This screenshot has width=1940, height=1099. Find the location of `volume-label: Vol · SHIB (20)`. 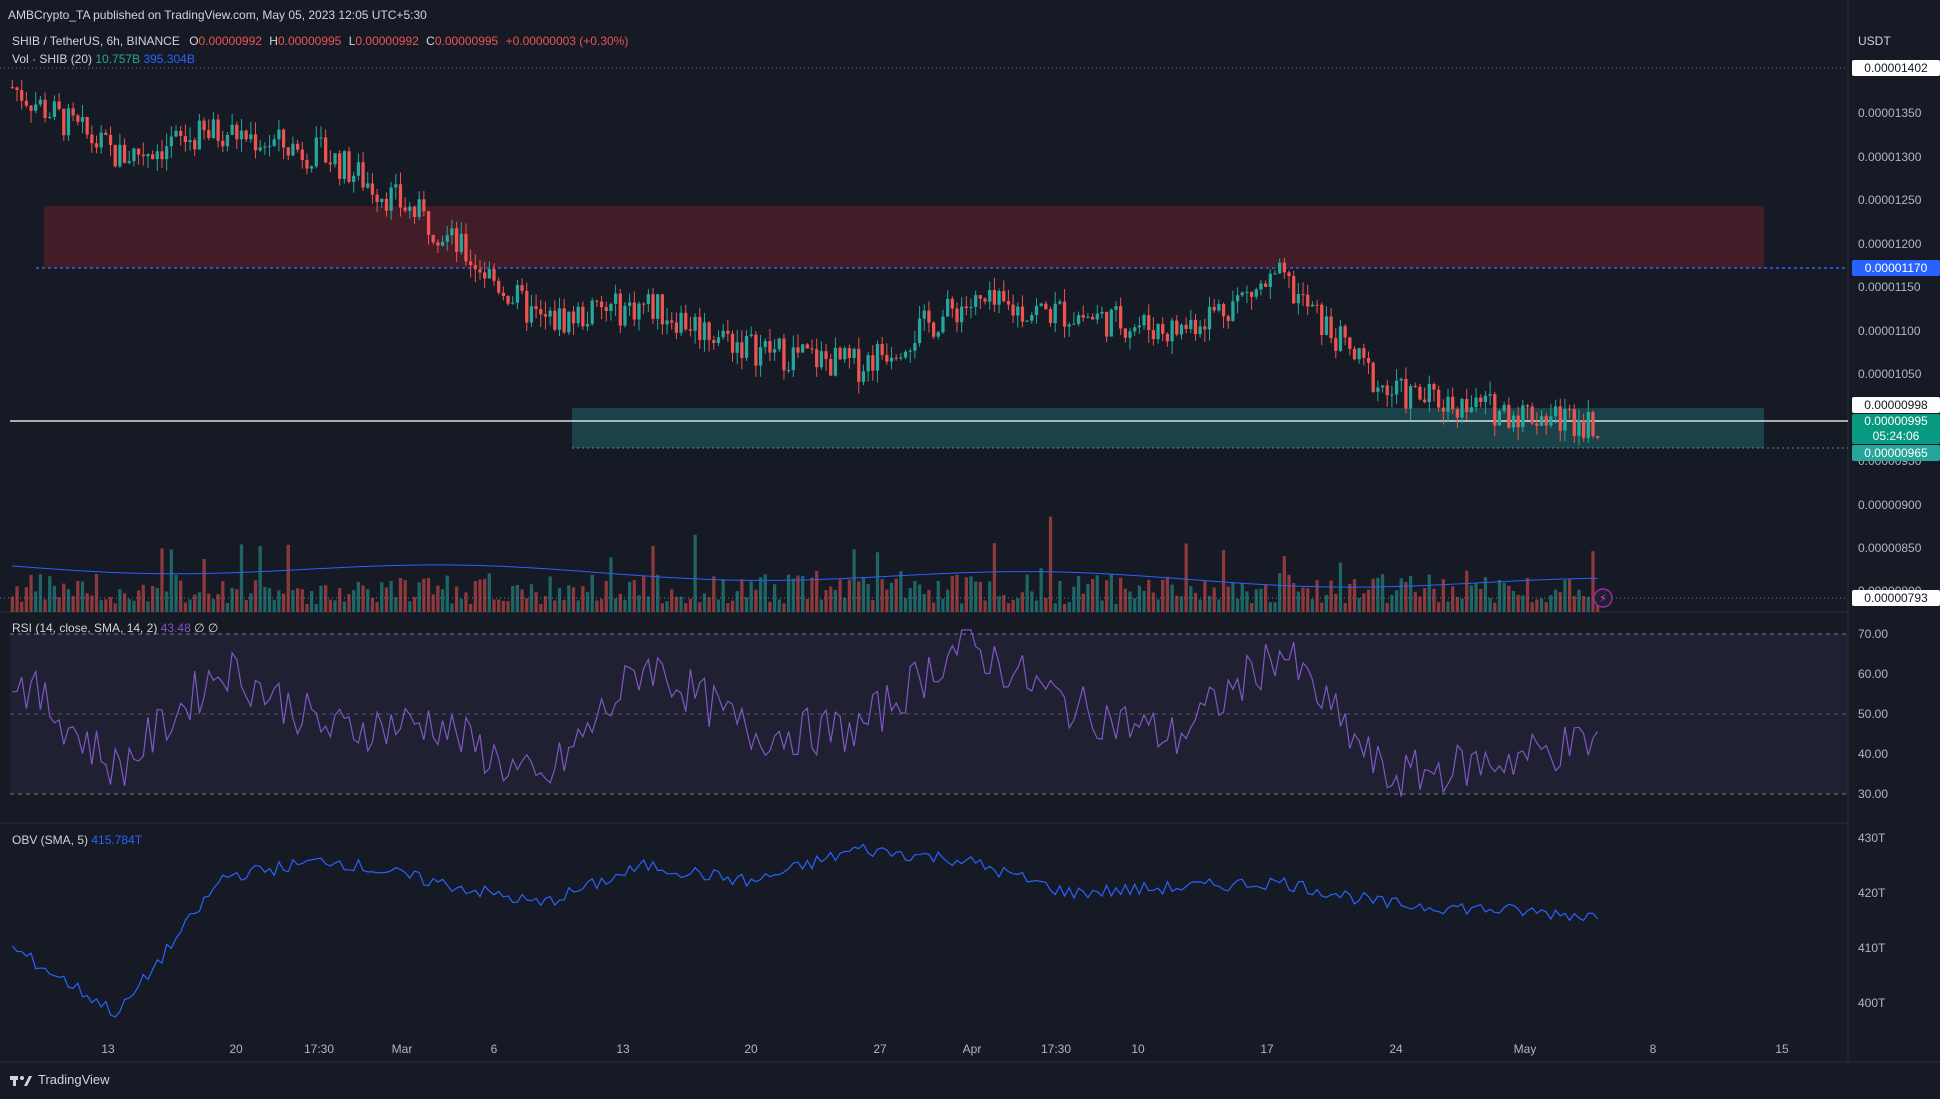

volume-label: Vol · SHIB (20) is located at coordinates (52, 59).